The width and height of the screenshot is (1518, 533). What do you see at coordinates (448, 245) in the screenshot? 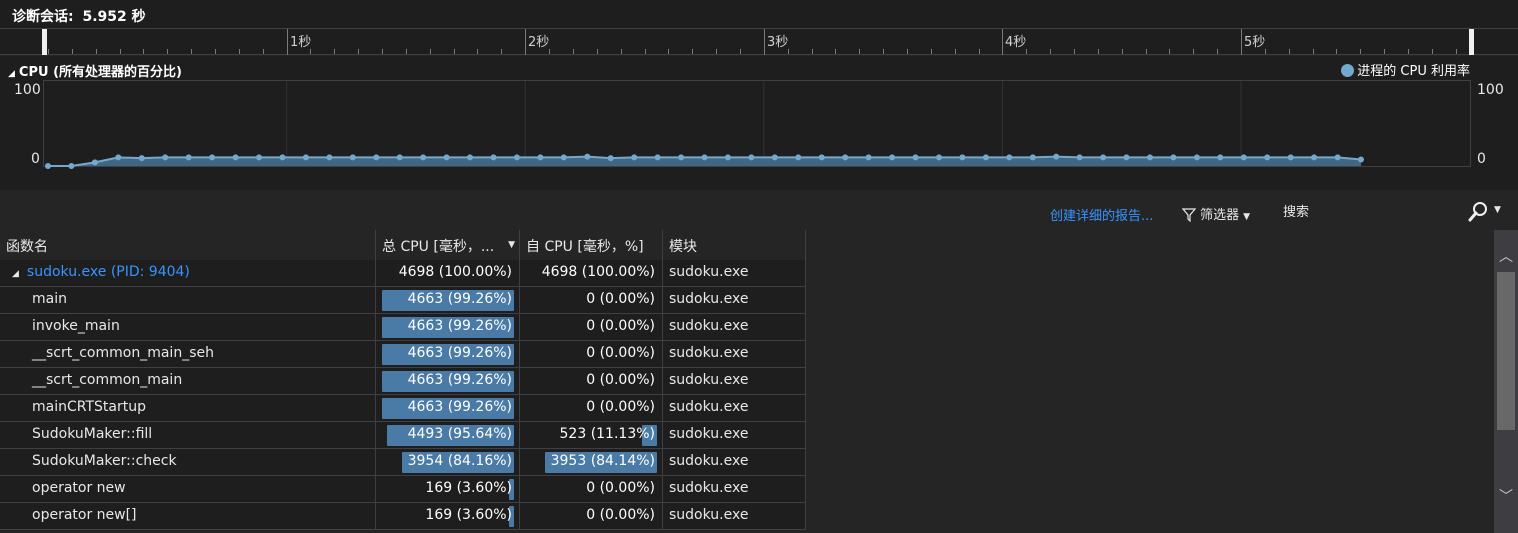
I see `column-header-total-cpu: 总 CPU [毫秒，... ▼` at bounding box center [448, 245].